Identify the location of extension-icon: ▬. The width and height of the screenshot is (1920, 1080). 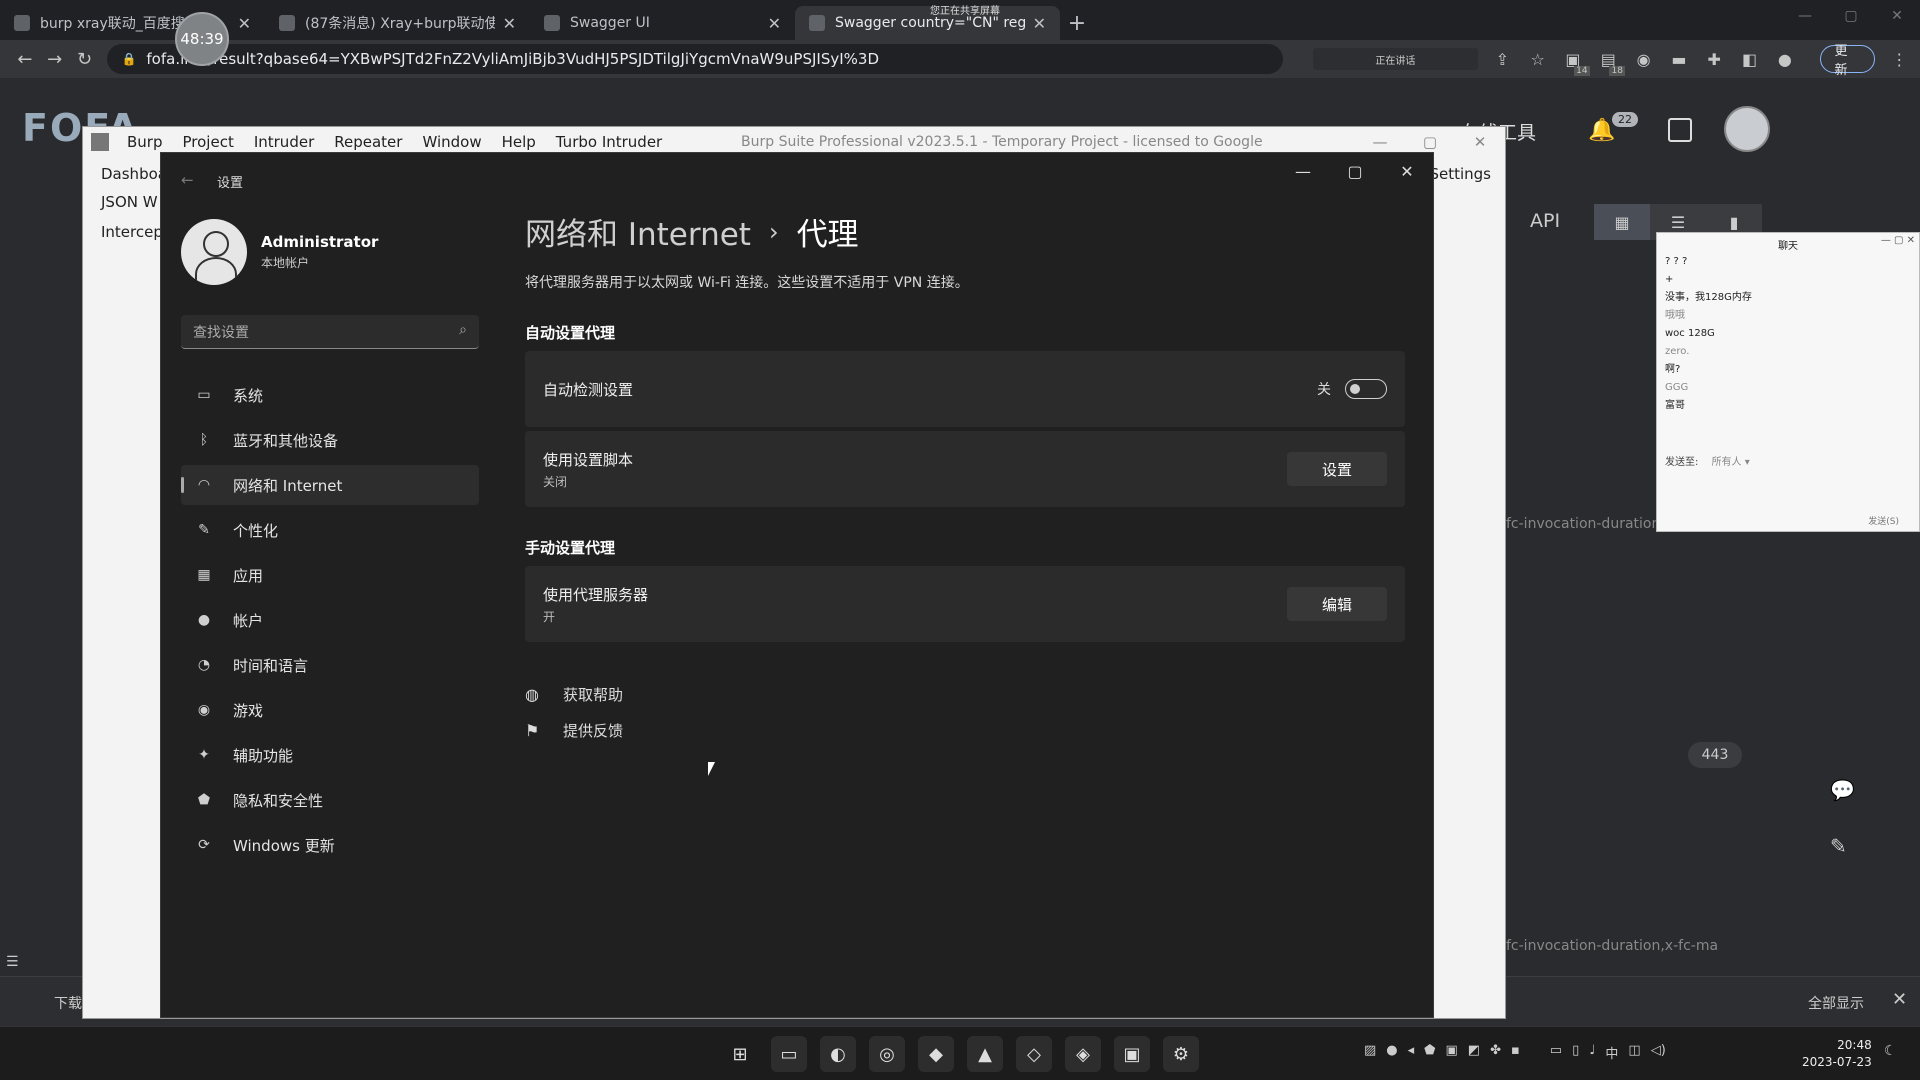
(1678, 59).